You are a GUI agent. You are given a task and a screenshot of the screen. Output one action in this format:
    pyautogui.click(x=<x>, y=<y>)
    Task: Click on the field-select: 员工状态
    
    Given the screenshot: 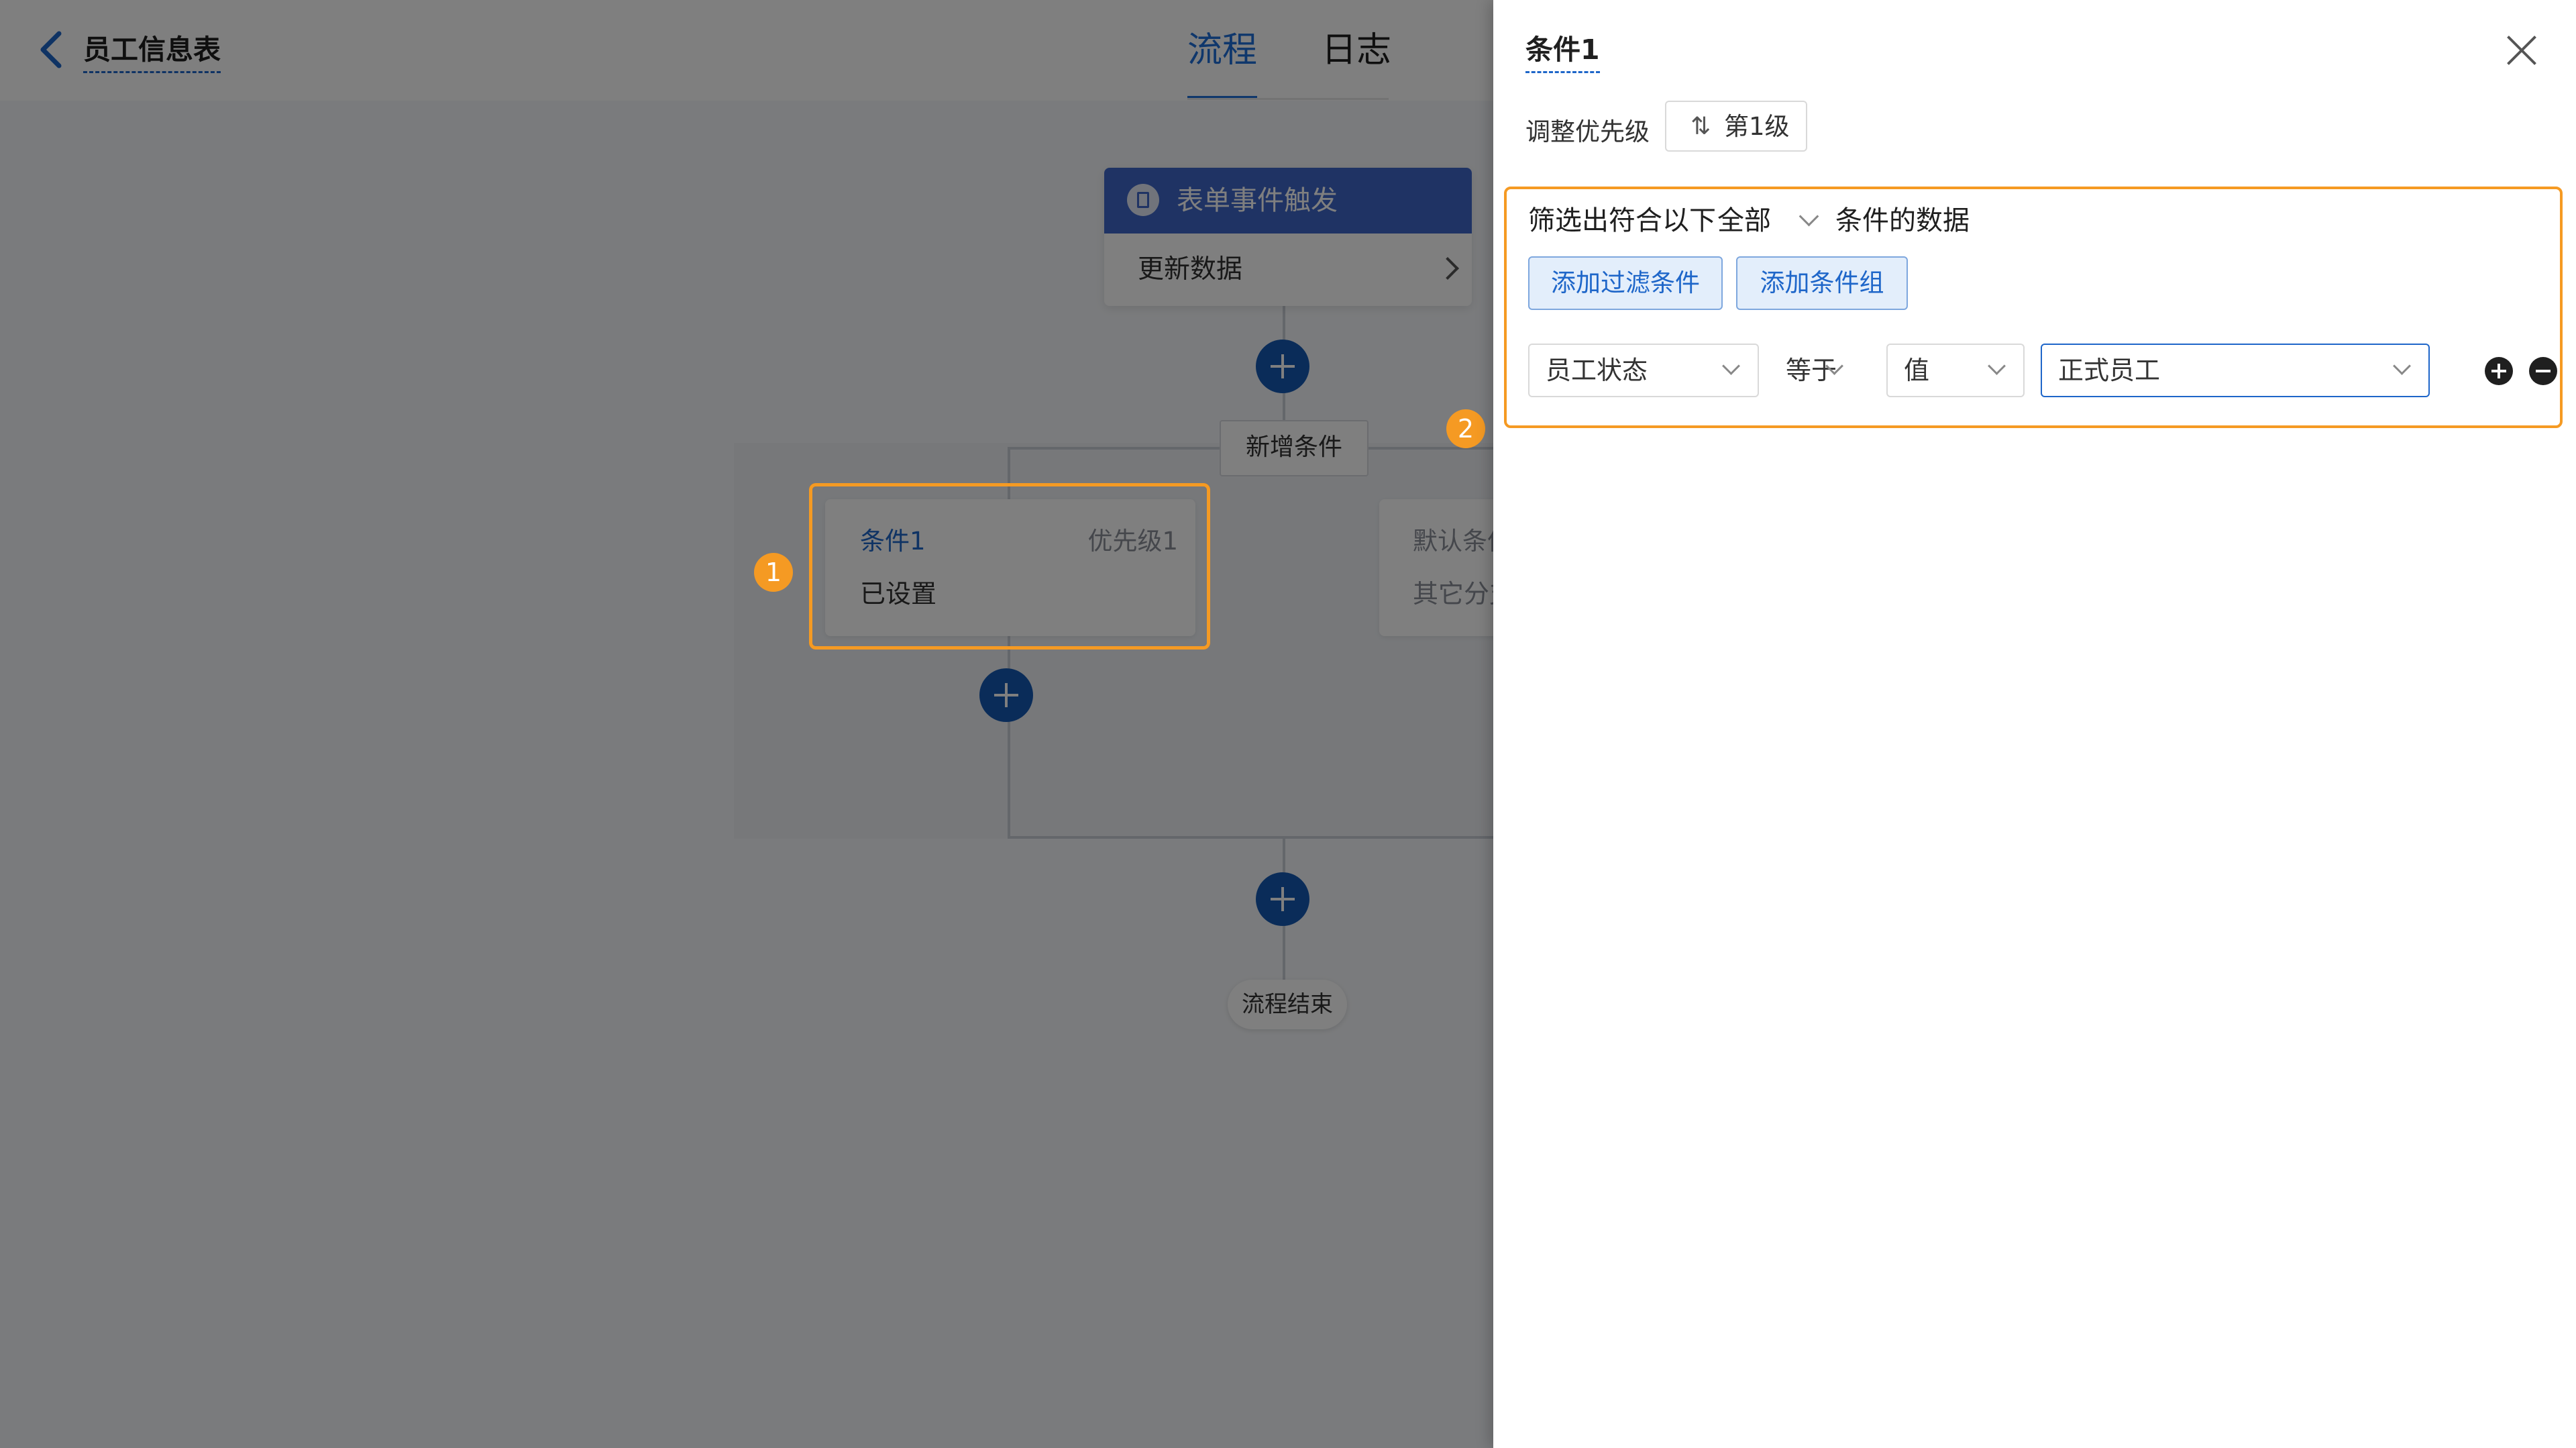 What is the action you would take?
    pyautogui.click(x=1643, y=370)
    